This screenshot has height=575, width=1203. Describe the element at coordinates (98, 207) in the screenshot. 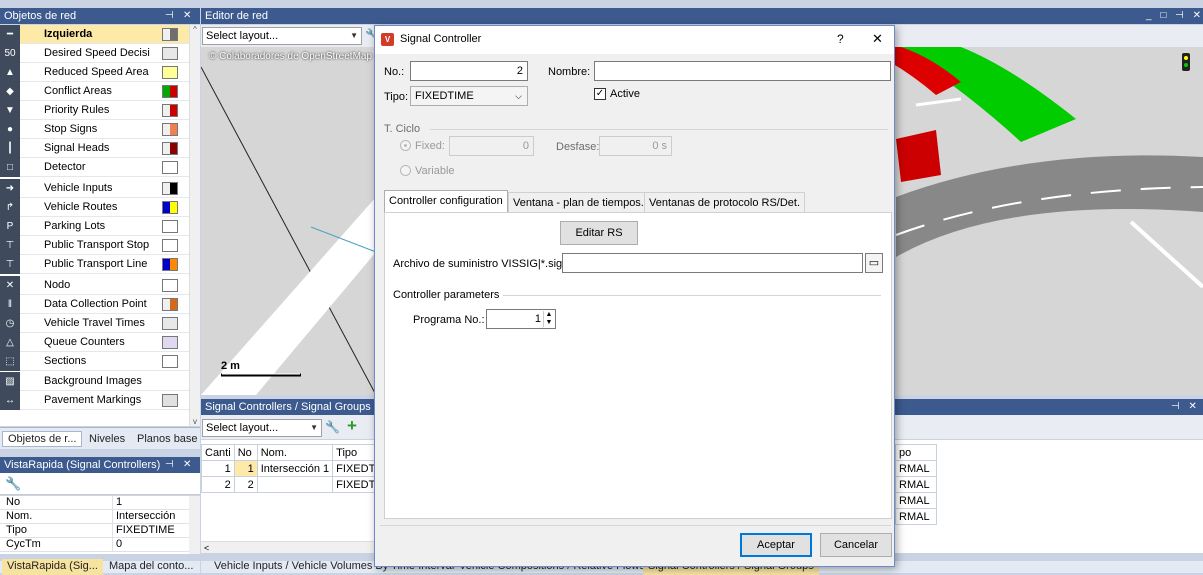

I see `list-item: ↱ Vehicle Routes` at that location.